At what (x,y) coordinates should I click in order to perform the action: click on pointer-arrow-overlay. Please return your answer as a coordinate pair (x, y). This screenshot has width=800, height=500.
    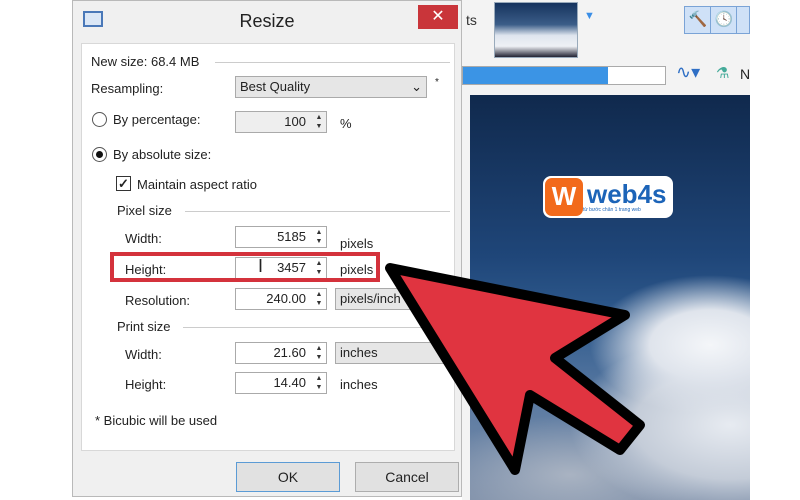
    Looking at the image, I should click on (515, 369).